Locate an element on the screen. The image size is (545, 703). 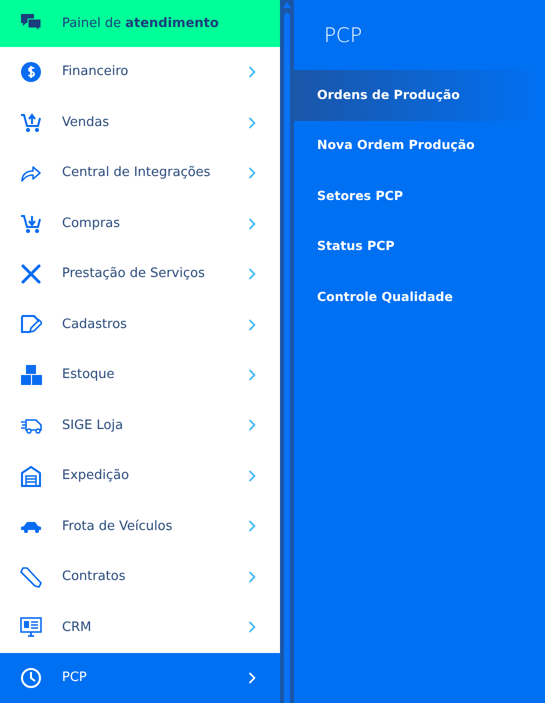
menu-item: Contratos is located at coordinates (140, 577).